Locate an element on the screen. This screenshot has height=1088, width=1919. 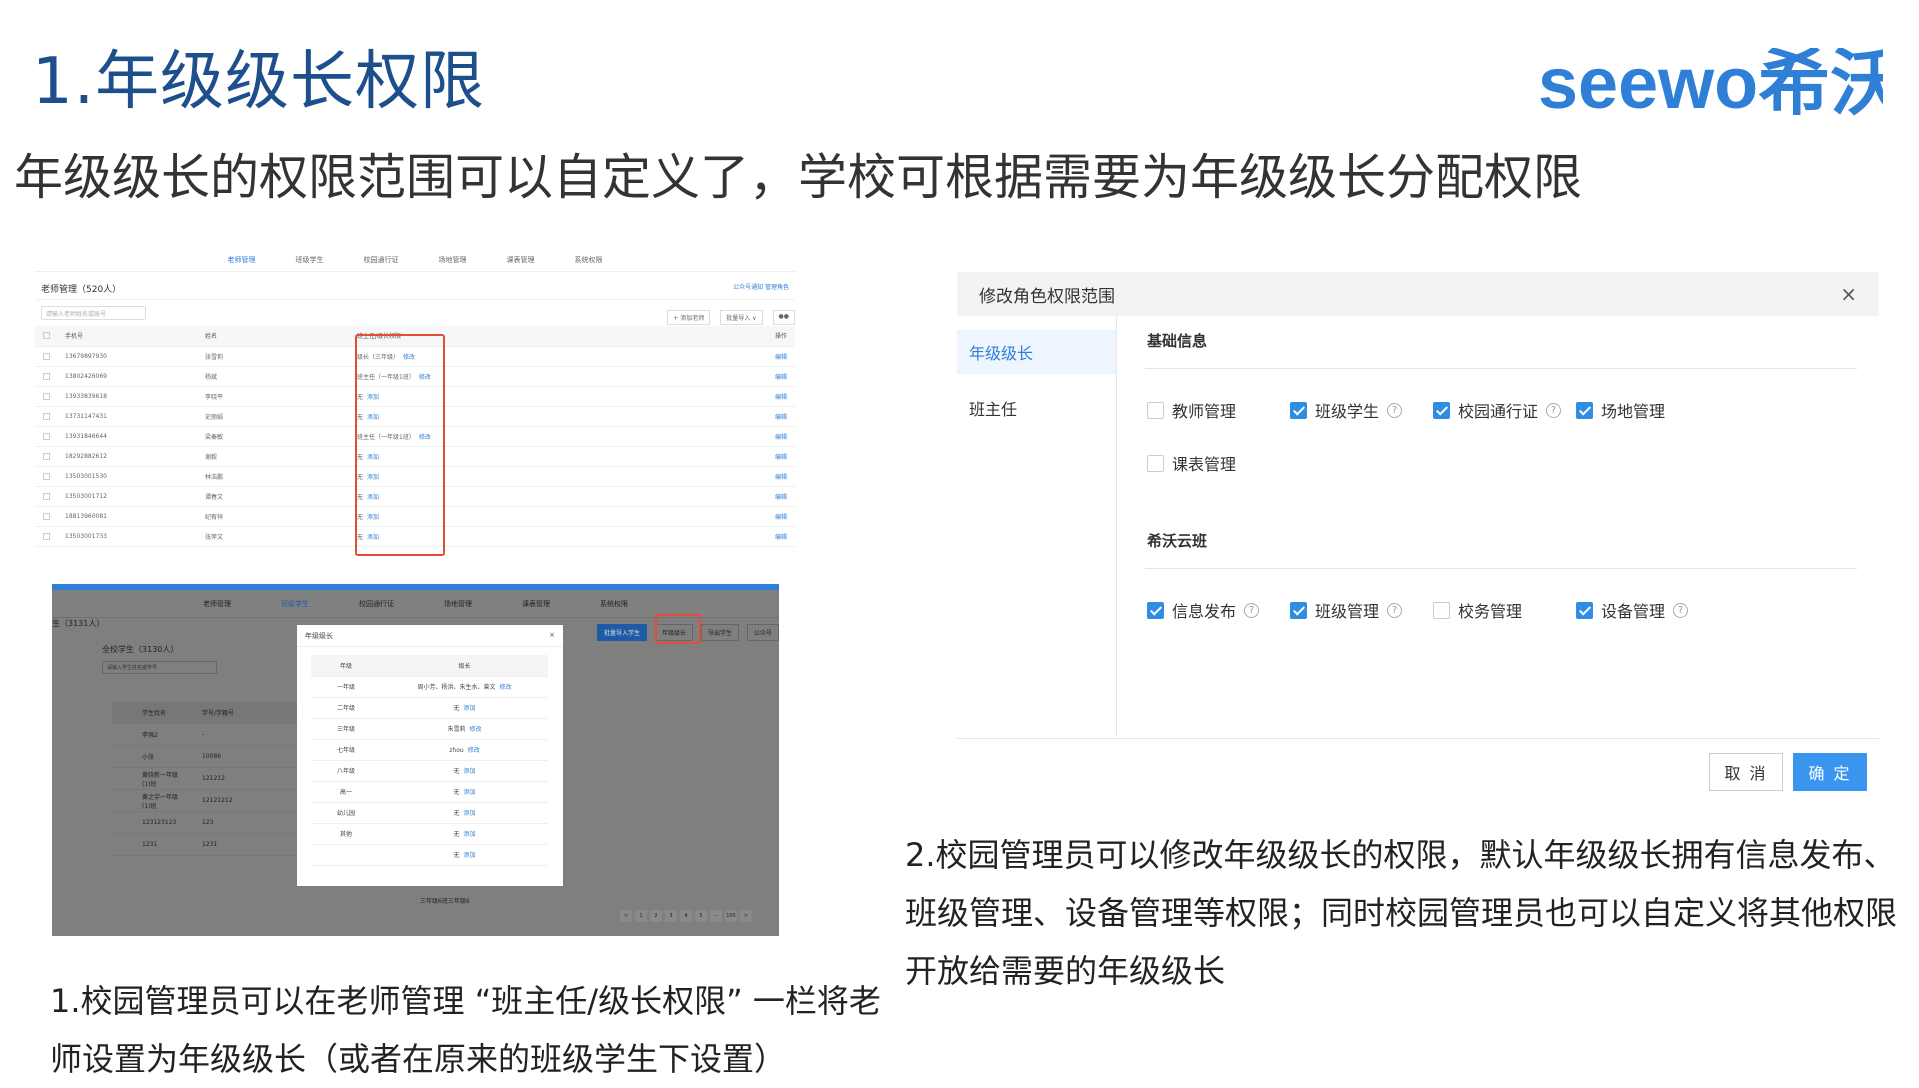
role-tab-class-teacher: 班主任 is located at coordinates (1036, 408).